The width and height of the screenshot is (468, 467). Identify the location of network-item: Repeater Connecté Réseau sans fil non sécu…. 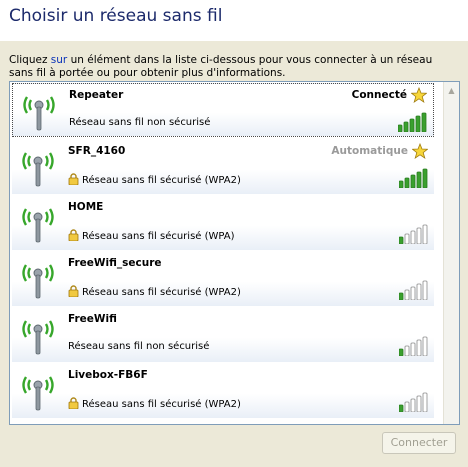
(223, 110).